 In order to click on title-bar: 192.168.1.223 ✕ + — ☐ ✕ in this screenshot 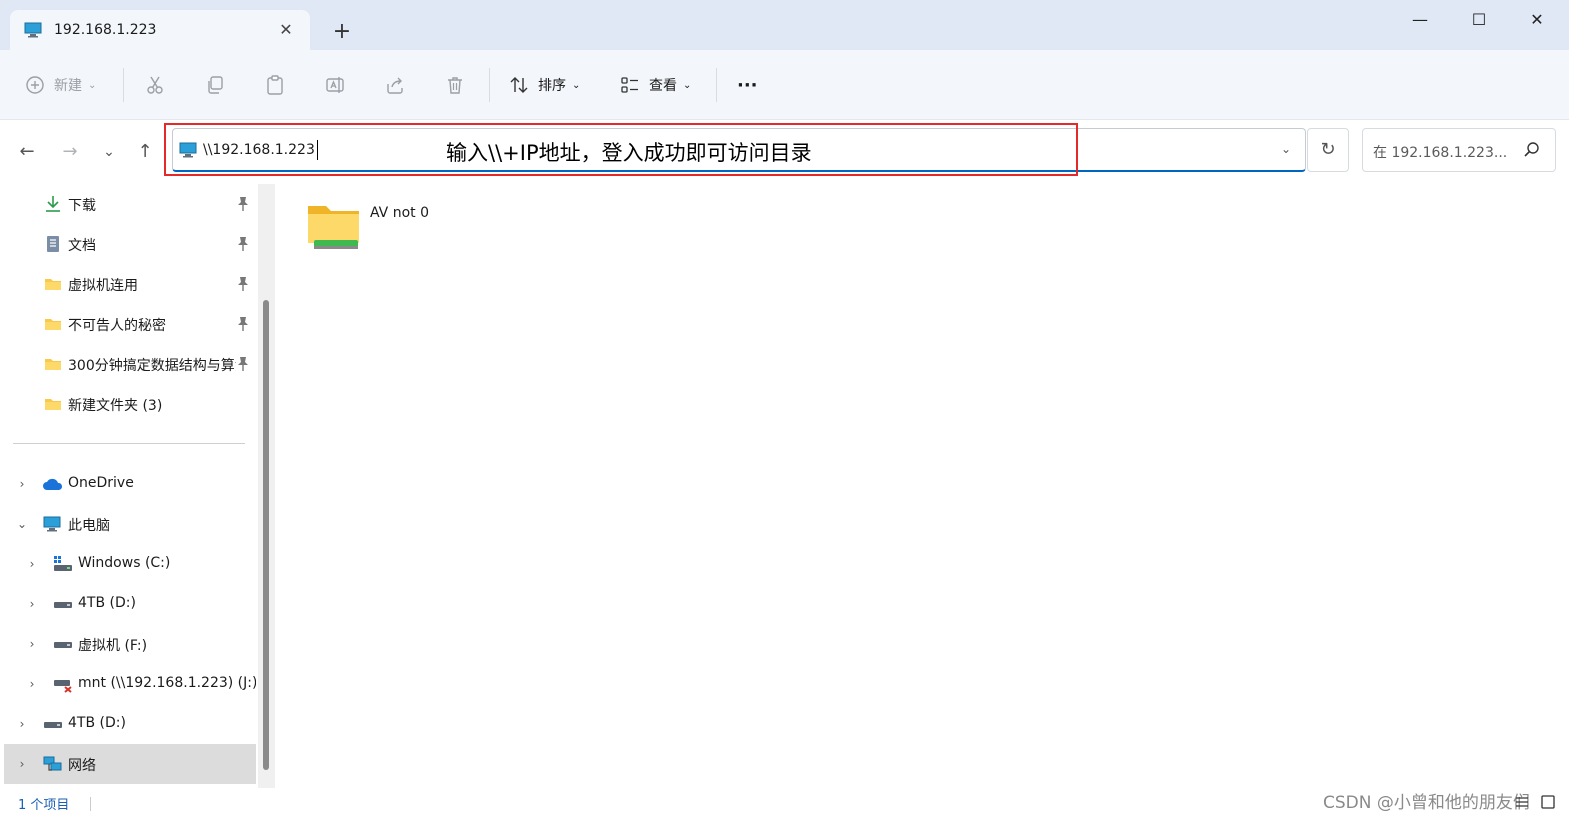, I will do `click(784, 25)`.